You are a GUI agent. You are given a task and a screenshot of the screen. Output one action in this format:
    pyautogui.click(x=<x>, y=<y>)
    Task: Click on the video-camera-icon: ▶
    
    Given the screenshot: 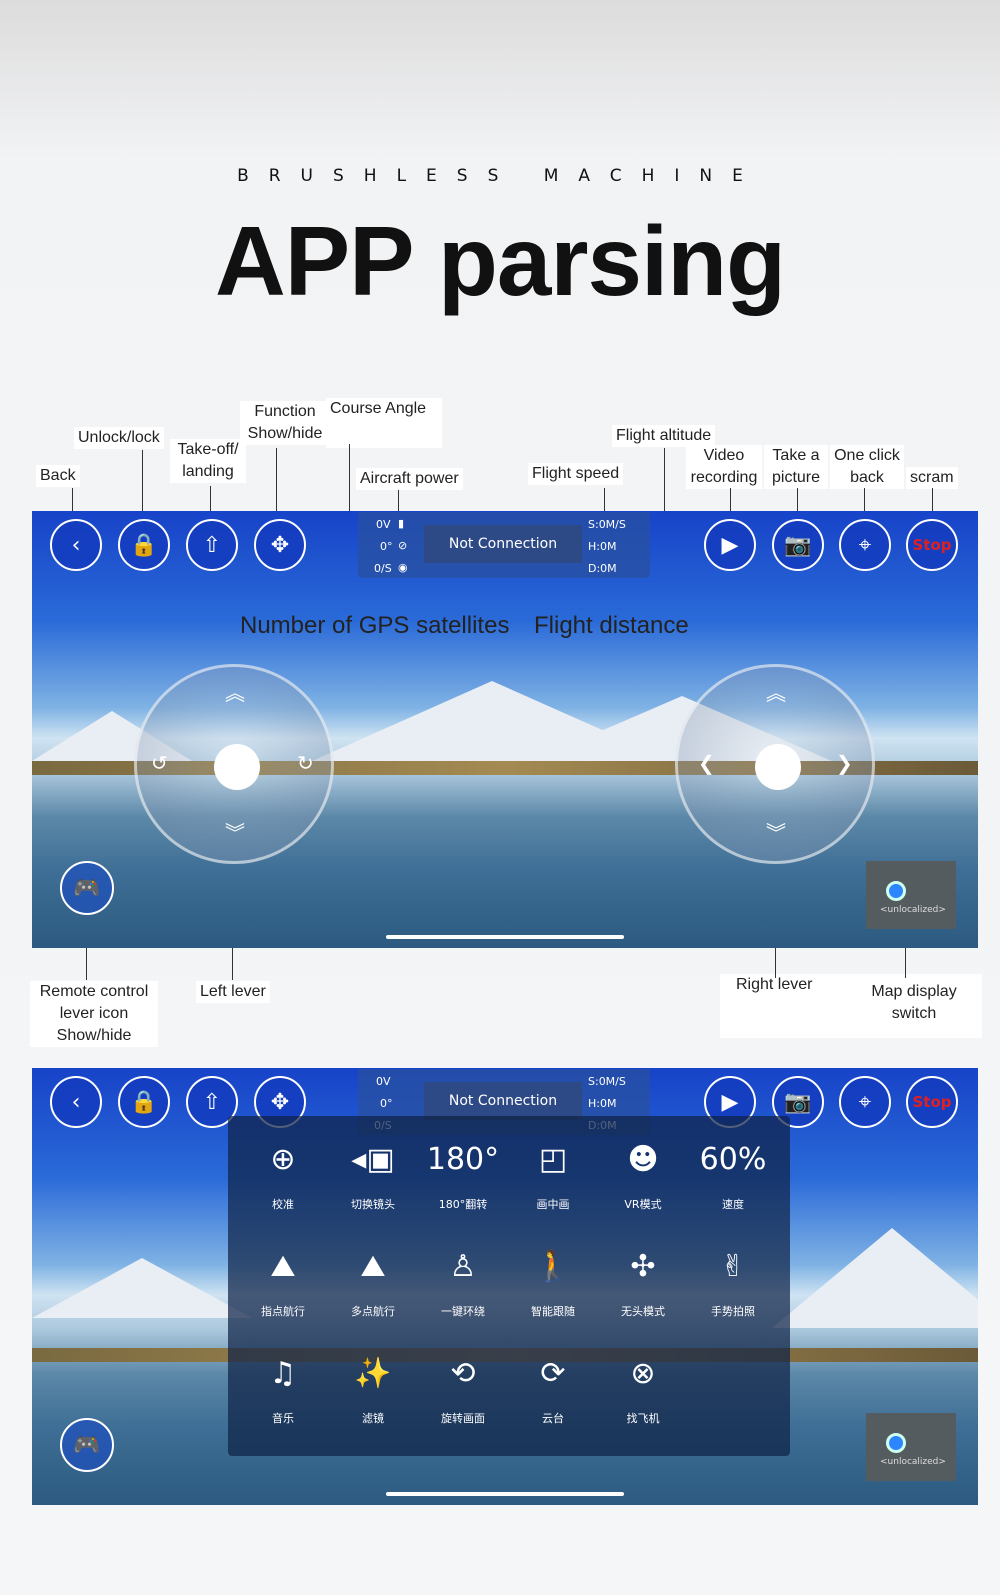 What is the action you would take?
    pyautogui.click(x=730, y=1102)
    